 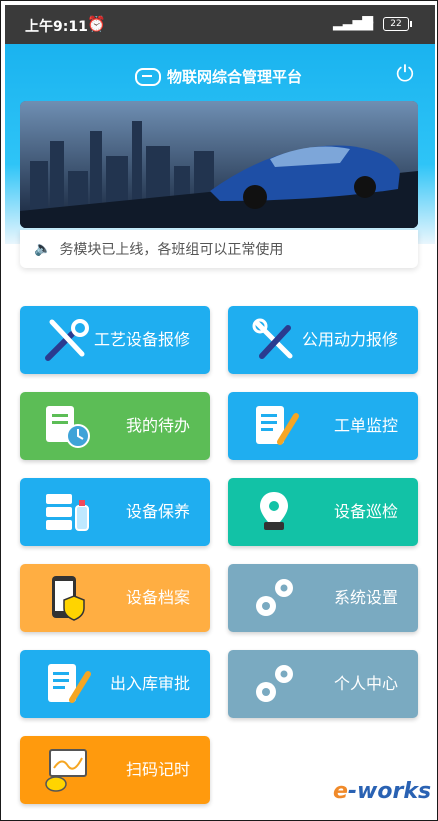 I want to click on tile-warehouse-approval: 出入库审批, so click(x=115, y=684).